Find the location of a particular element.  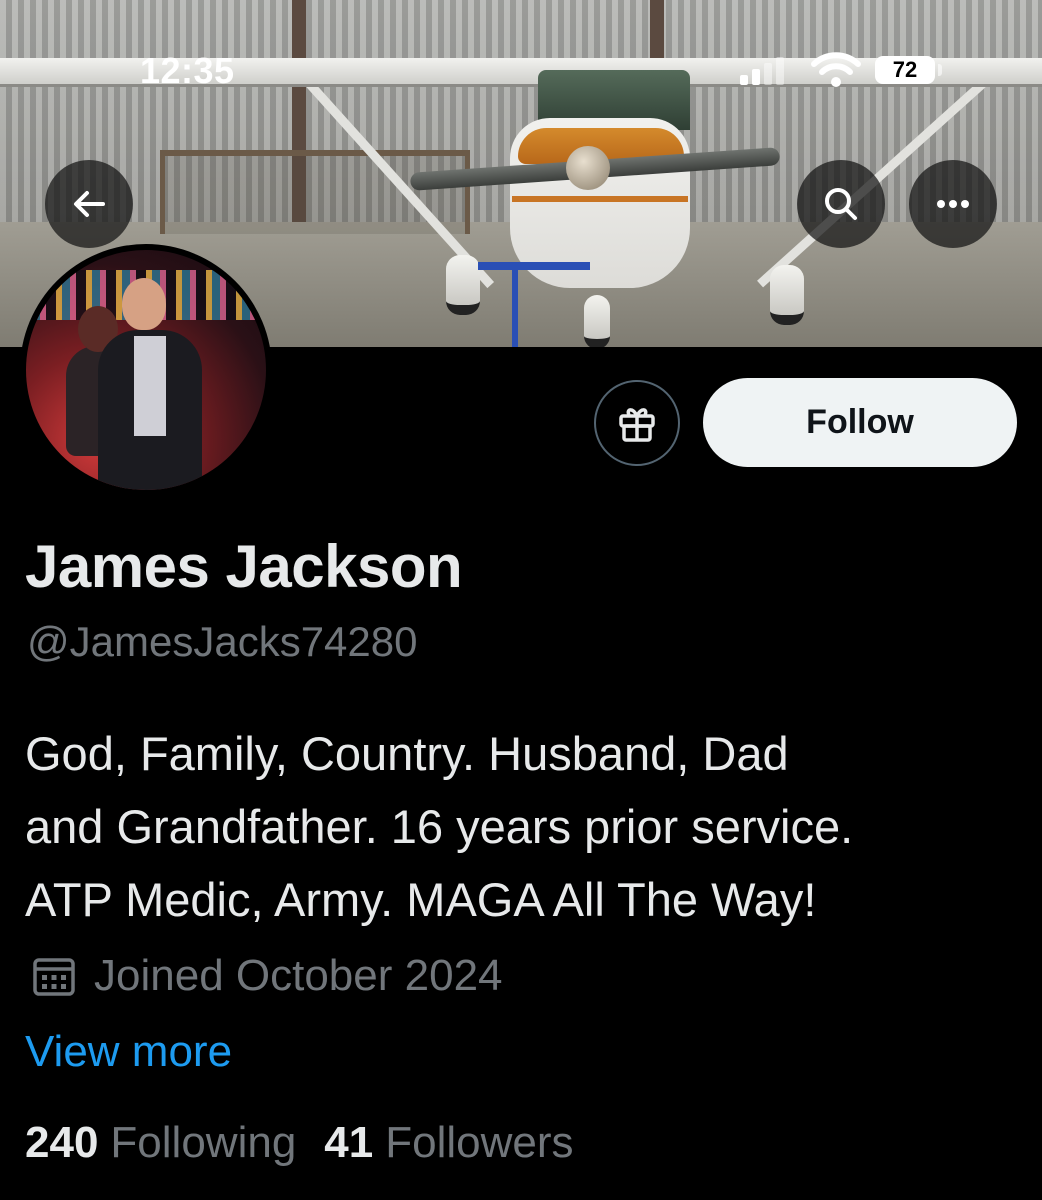

arrow-left-icon is located at coordinates (89, 204).